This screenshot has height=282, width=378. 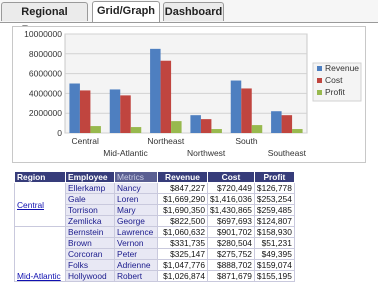 I want to click on revenue-cell: $1,690,350, so click(x=182, y=210).